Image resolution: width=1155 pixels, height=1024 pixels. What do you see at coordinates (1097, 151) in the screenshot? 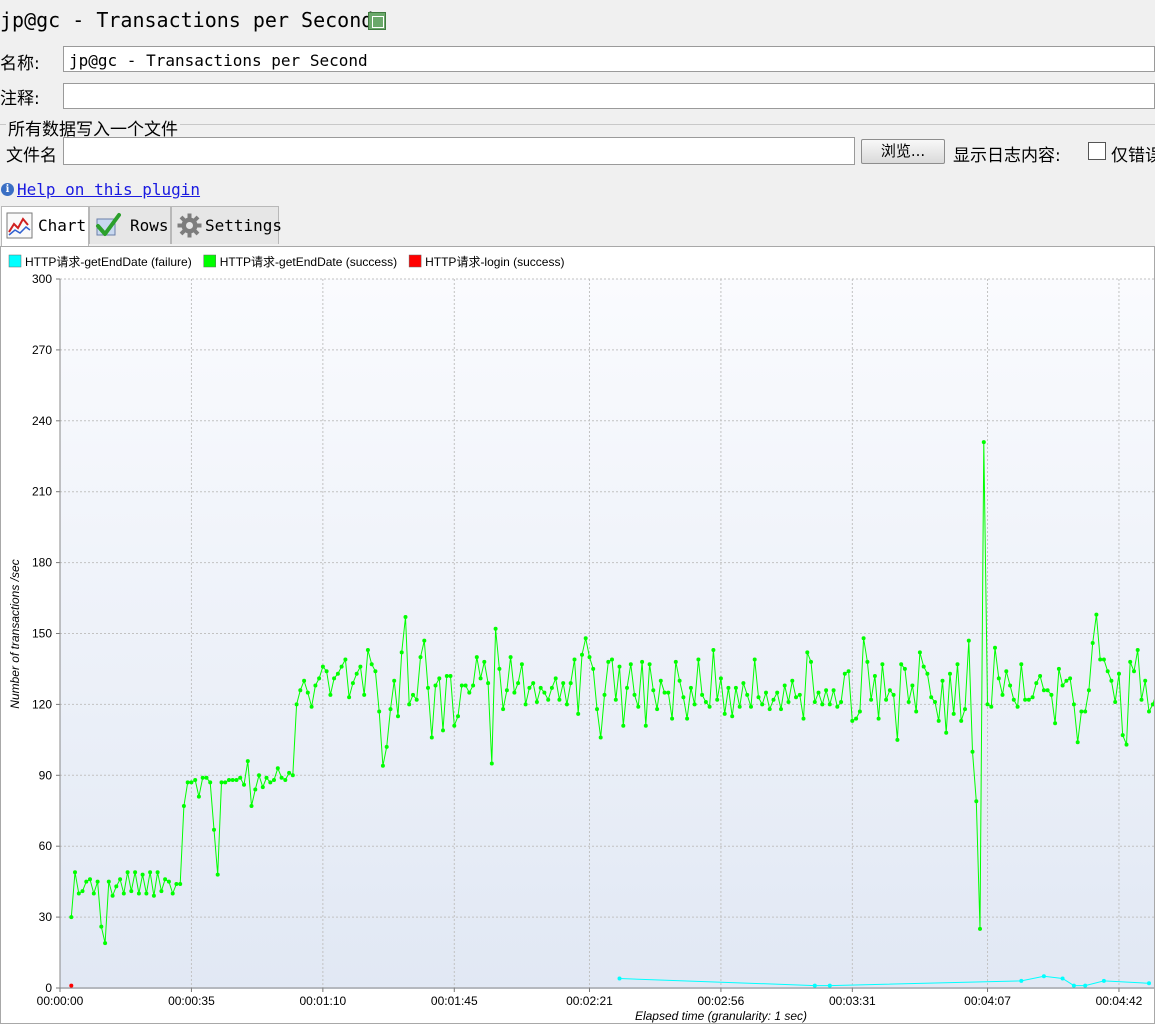
I see `errors-only-checkbox` at bounding box center [1097, 151].